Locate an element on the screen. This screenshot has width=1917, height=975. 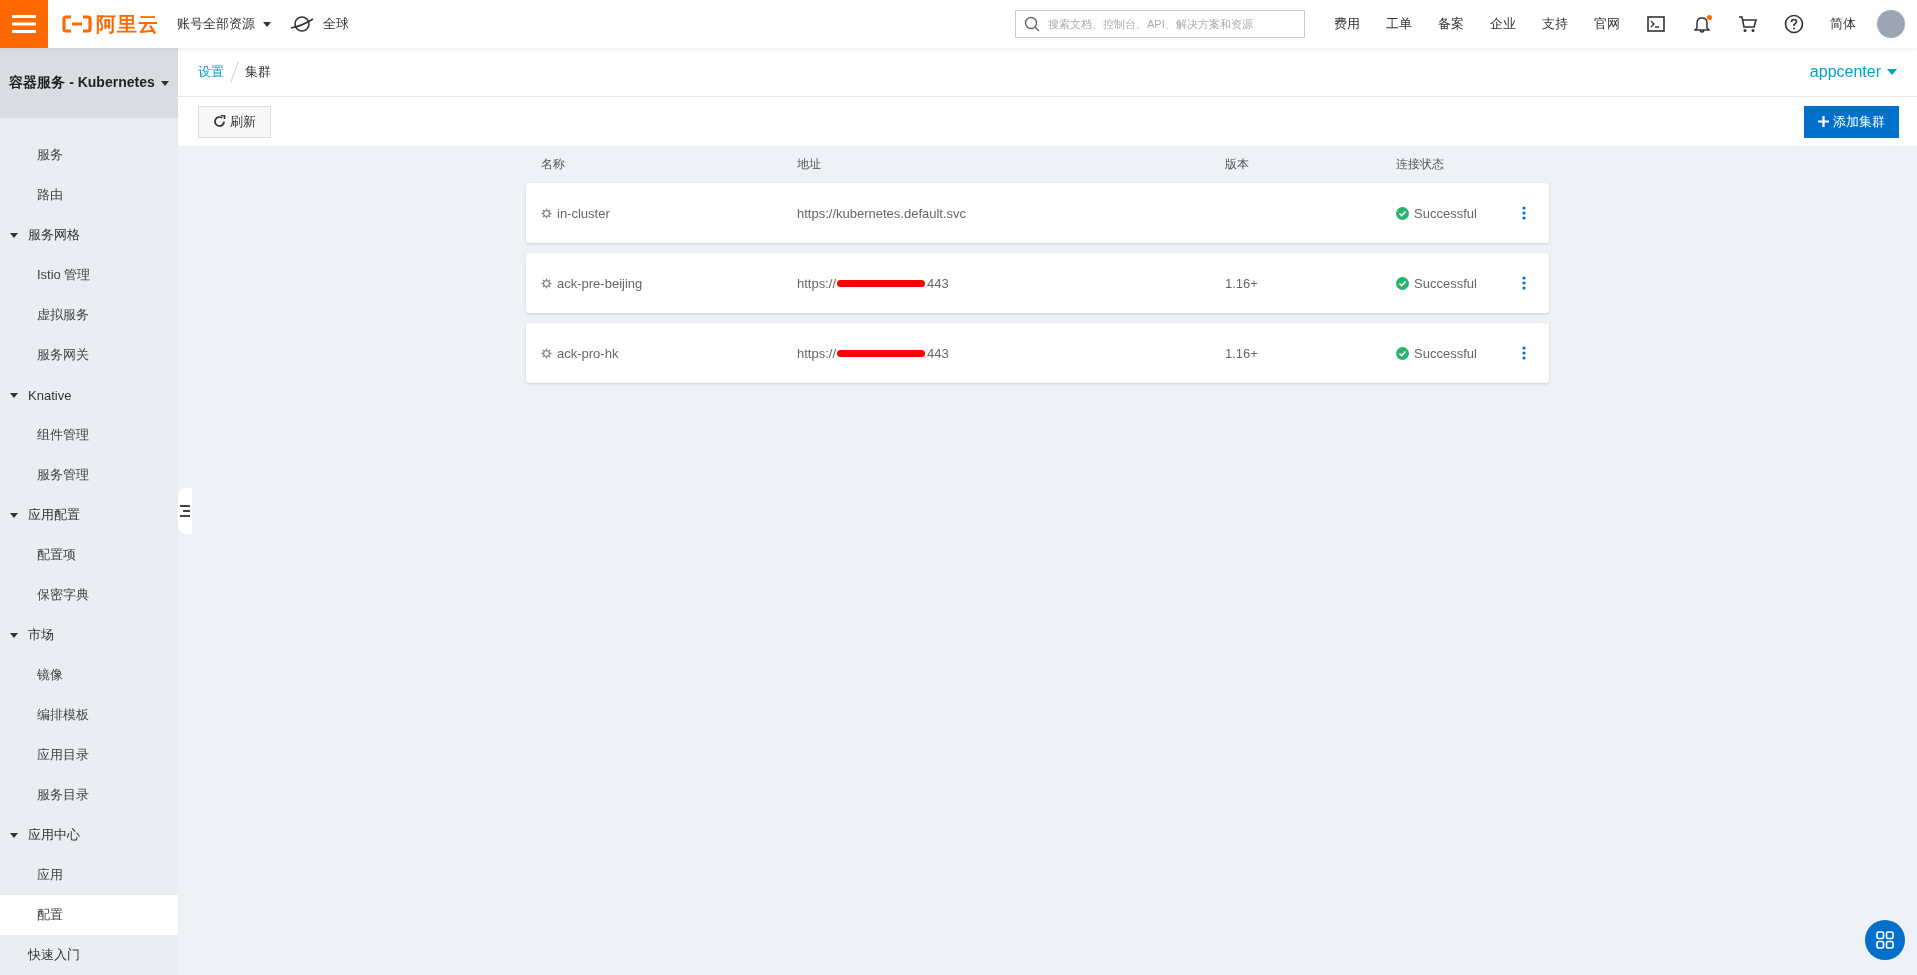
column-header: 版本 is located at coordinates (1237, 164).